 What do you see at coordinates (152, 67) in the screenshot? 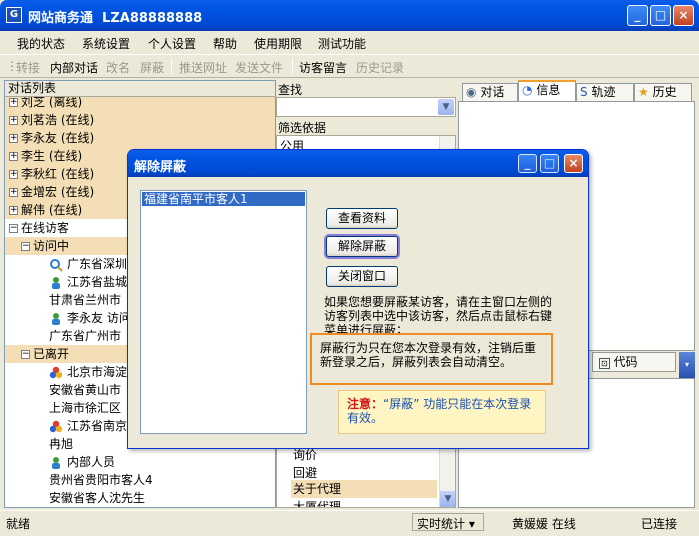
I see `block-button: 屏蔽` at bounding box center [152, 67].